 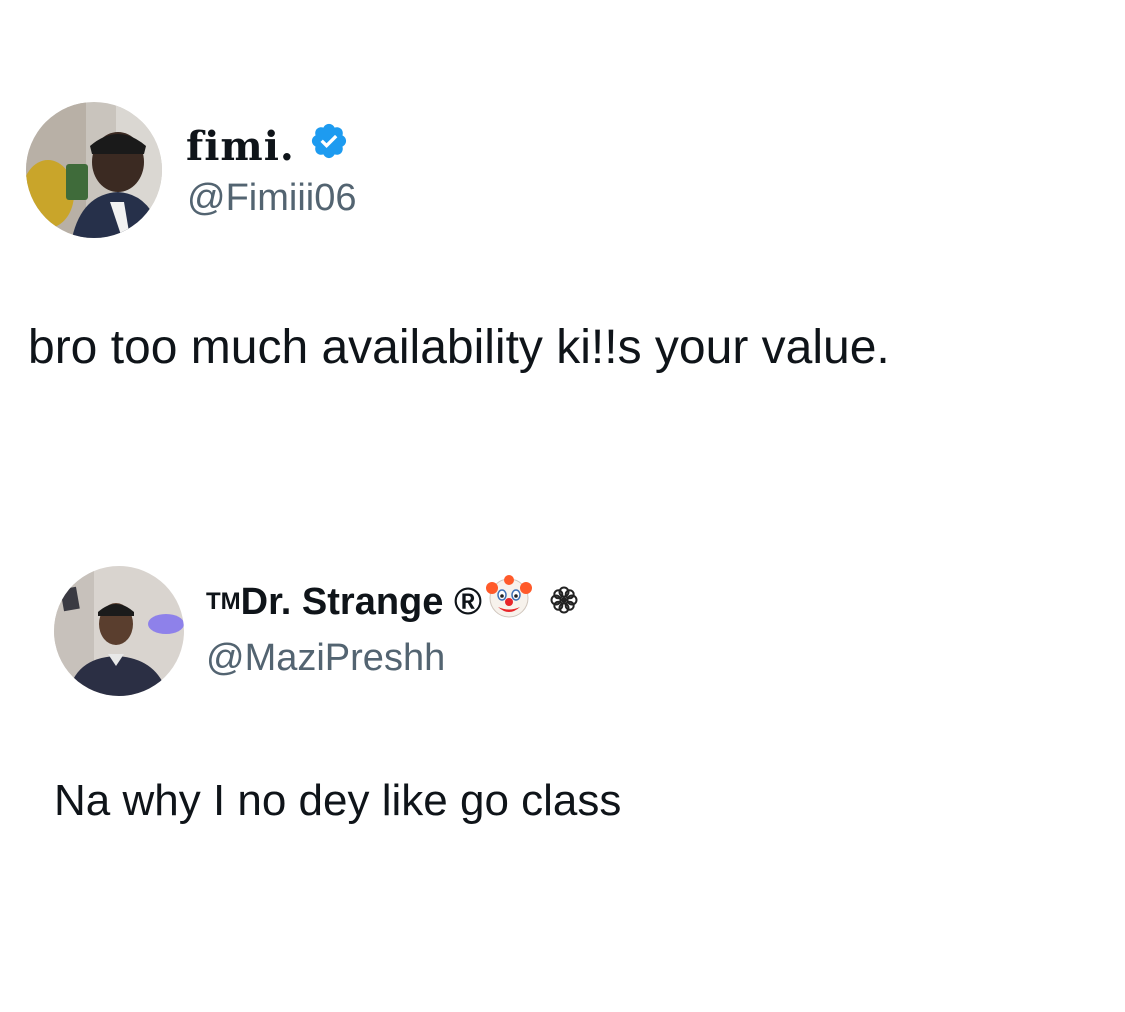 What do you see at coordinates (240, 146) in the screenshot?
I see `display-name-text: fimi.` at bounding box center [240, 146].